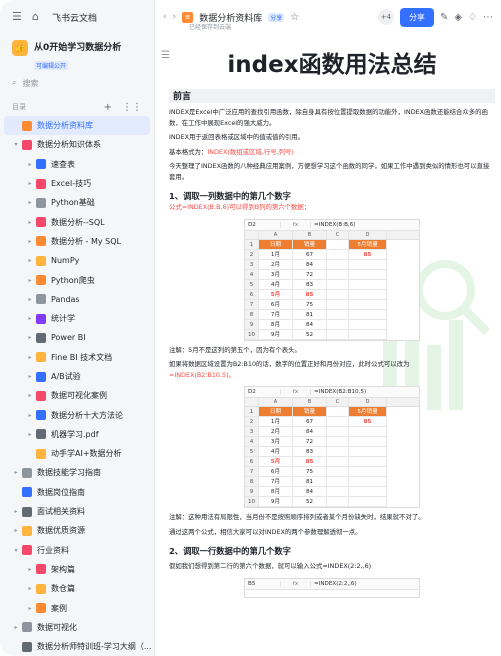 The image size is (501, 656). I want to click on sidebar-item-label: NumPy, so click(65, 261).